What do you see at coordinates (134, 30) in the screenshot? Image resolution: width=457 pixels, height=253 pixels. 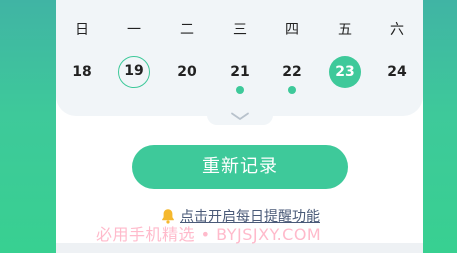 I see `weekday-mon: 一` at bounding box center [134, 30].